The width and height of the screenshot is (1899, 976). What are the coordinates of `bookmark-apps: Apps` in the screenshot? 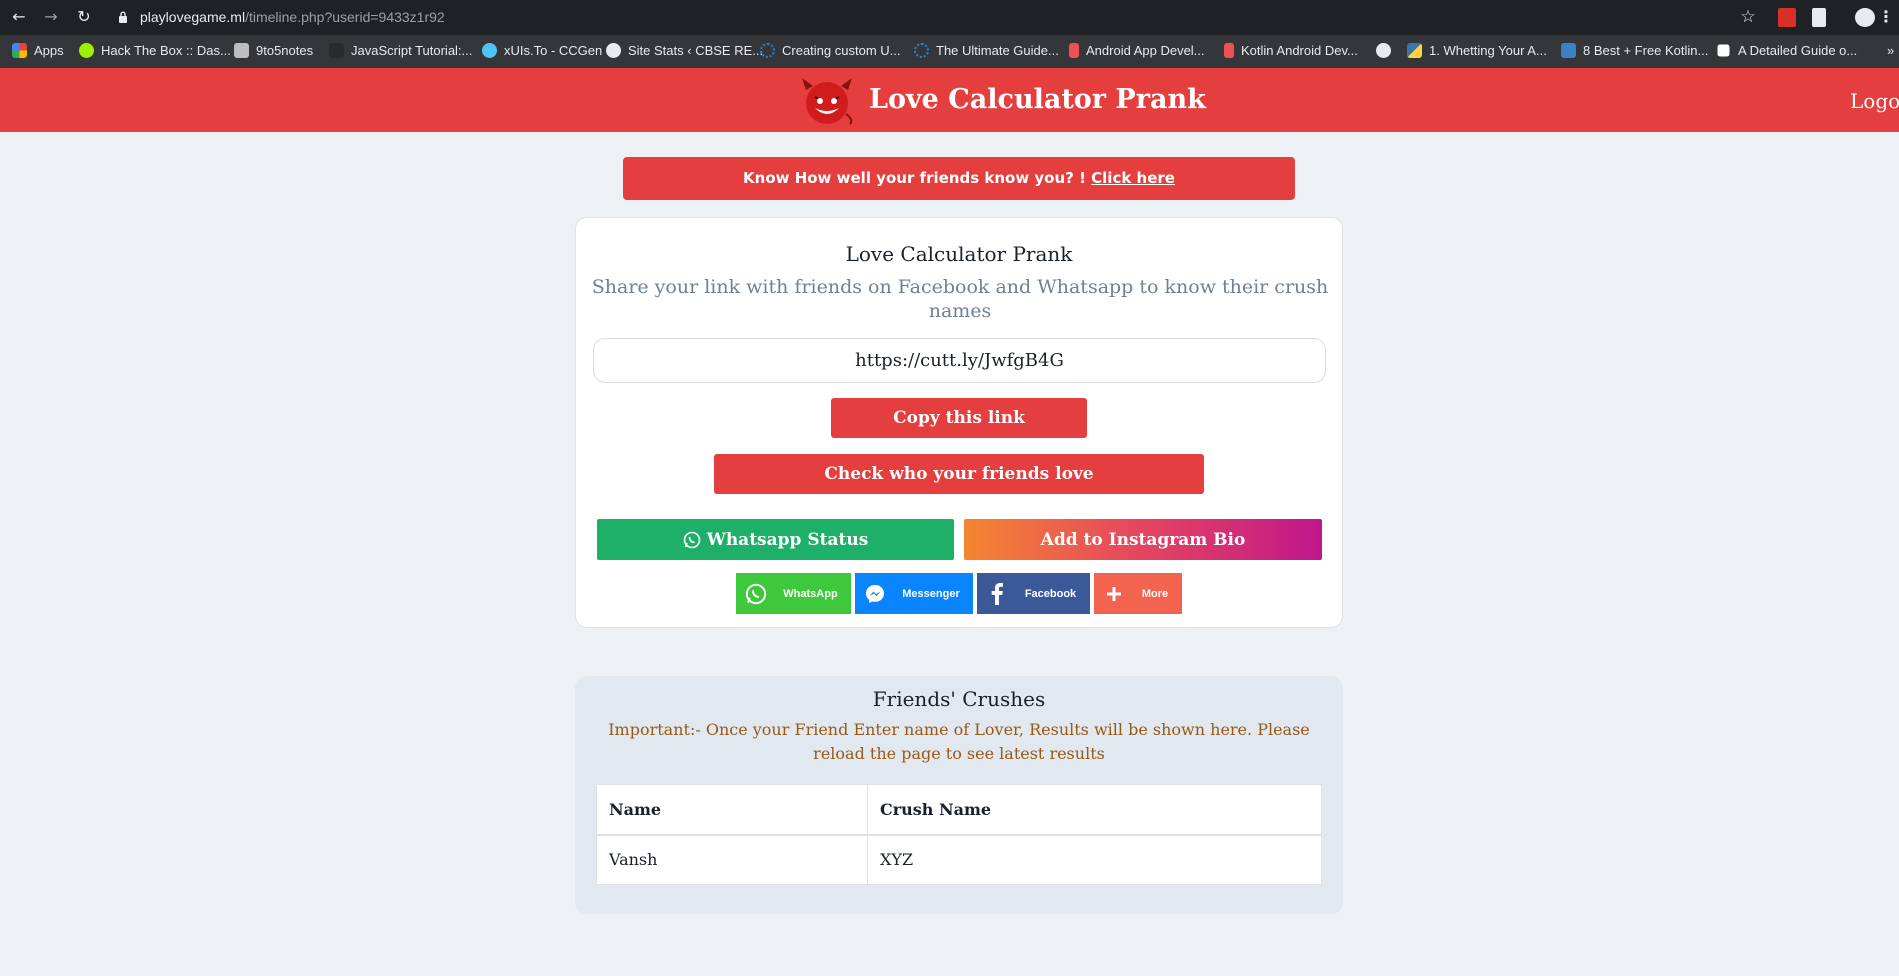 It's located at (38, 50).